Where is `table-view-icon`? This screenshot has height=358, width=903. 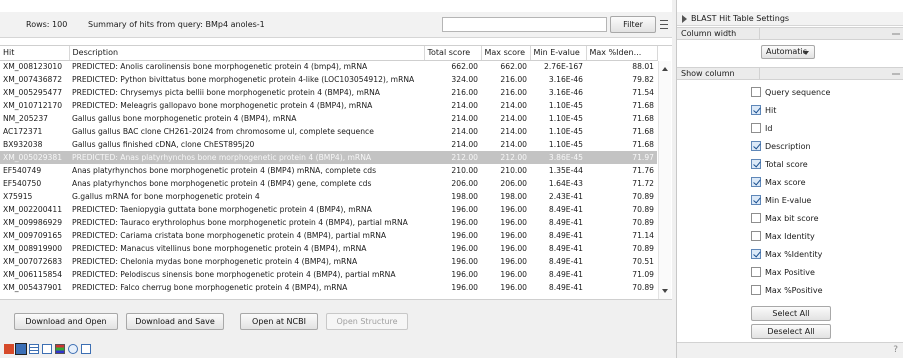 table-view-icon is located at coordinates (9, 349).